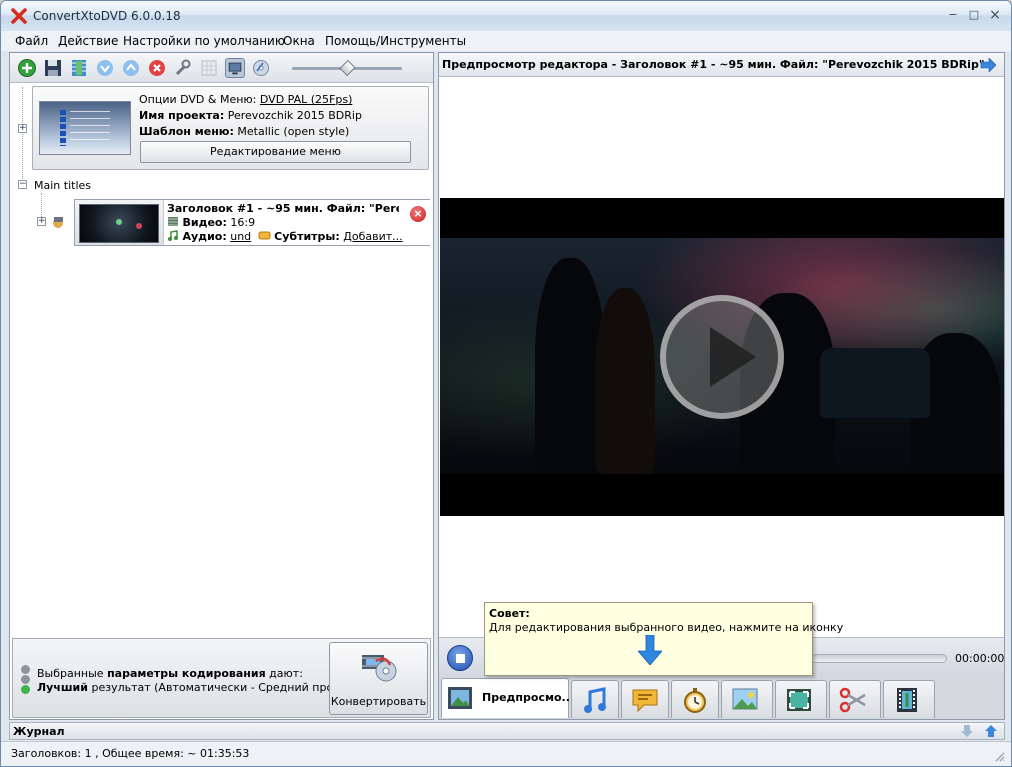 The height and width of the screenshot is (767, 1012). Describe the element at coordinates (22, 184) in the screenshot. I see `collapse-titles-icon: −` at that location.